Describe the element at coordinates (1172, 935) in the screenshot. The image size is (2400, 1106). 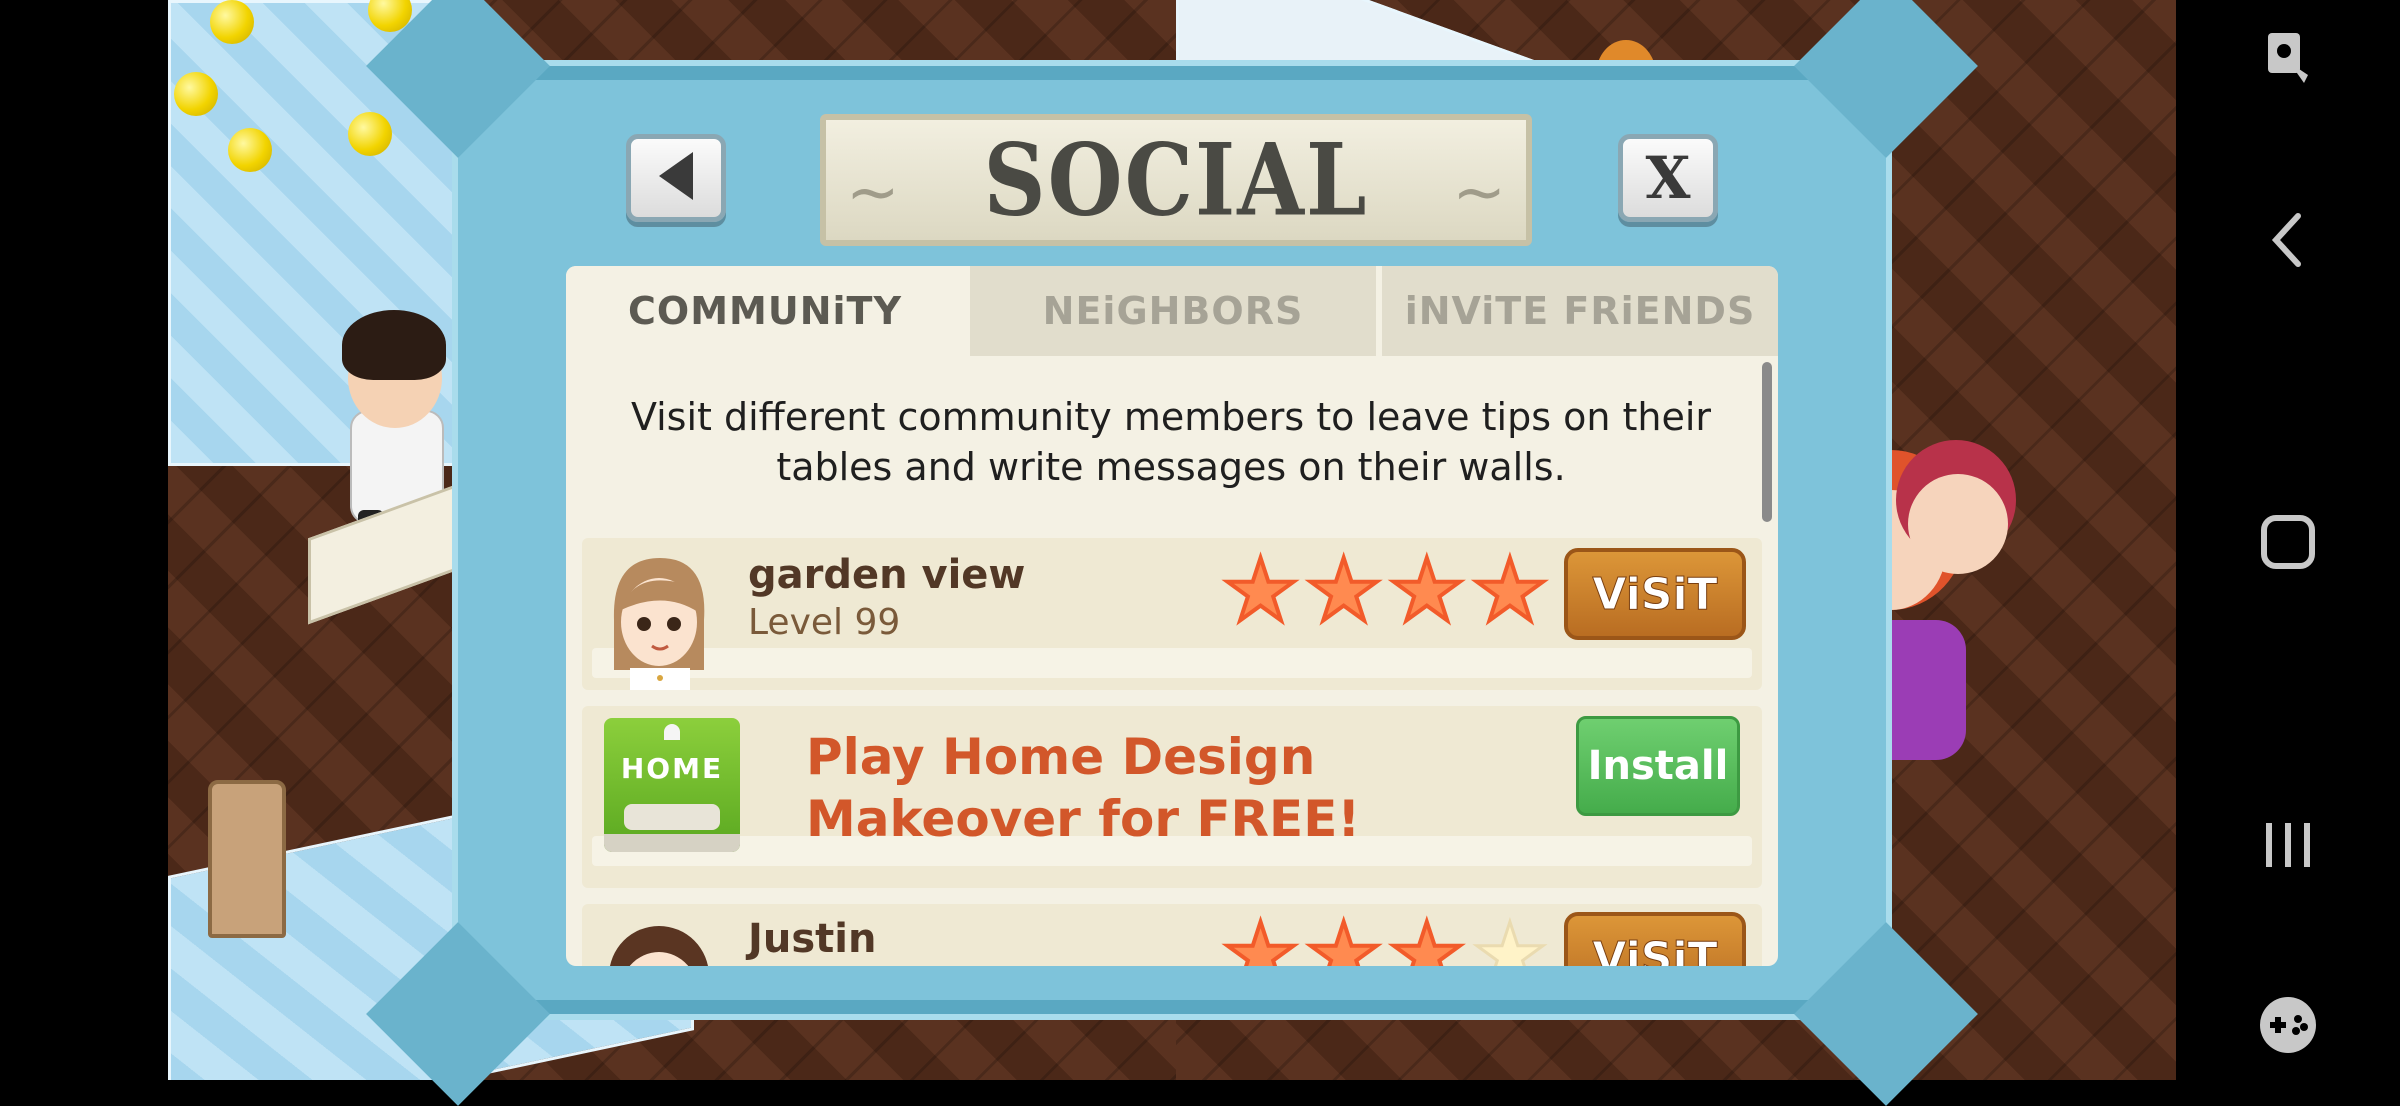
I see `member-row: Justin ★ ★ ★ ★ ViSiT` at that location.